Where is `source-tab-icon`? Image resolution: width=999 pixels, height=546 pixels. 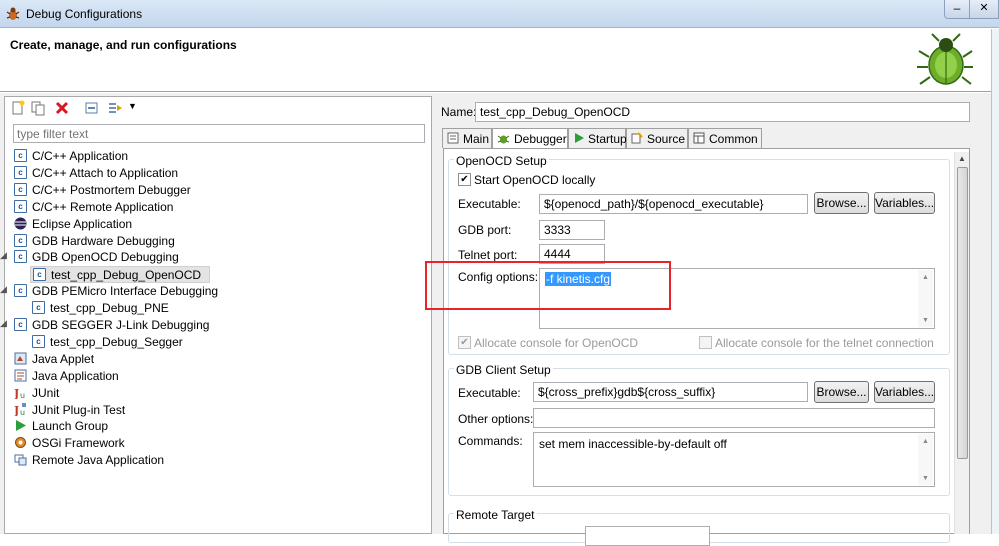 source-tab-icon is located at coordinates (637, 138).